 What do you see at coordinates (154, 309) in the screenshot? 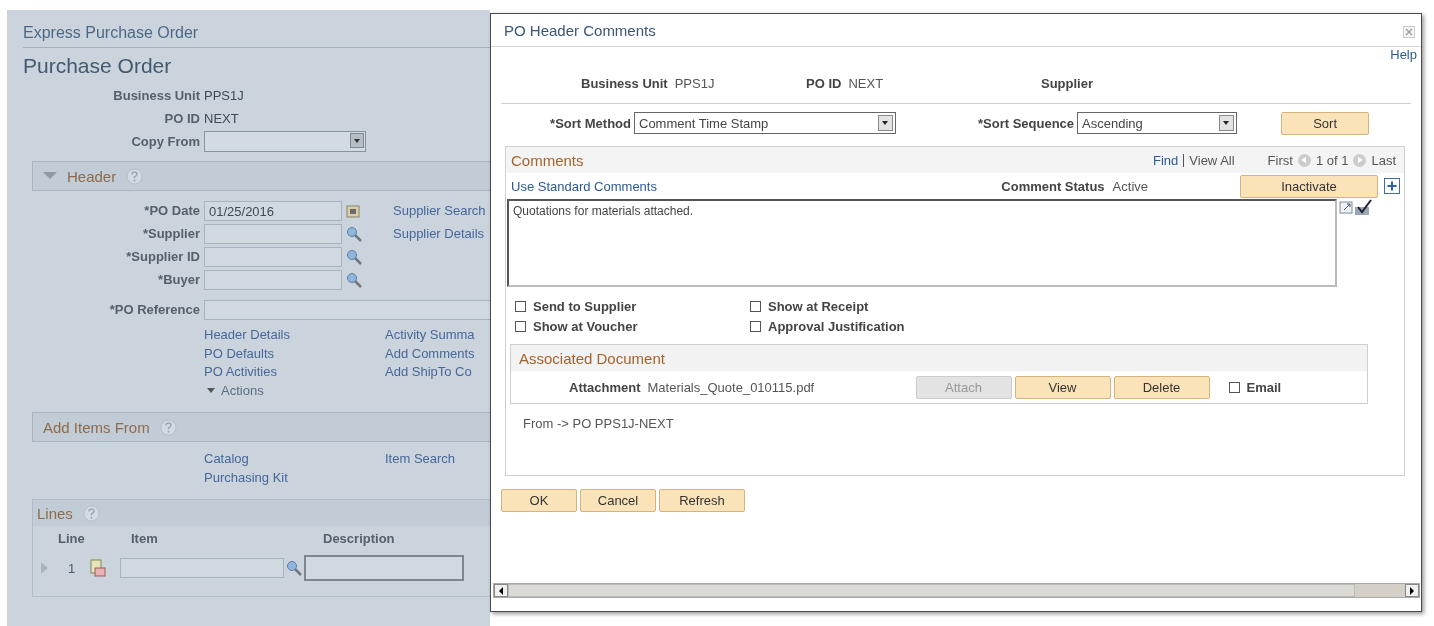
I see `field-label: *PO Reference` at bounding box center [154, 309].